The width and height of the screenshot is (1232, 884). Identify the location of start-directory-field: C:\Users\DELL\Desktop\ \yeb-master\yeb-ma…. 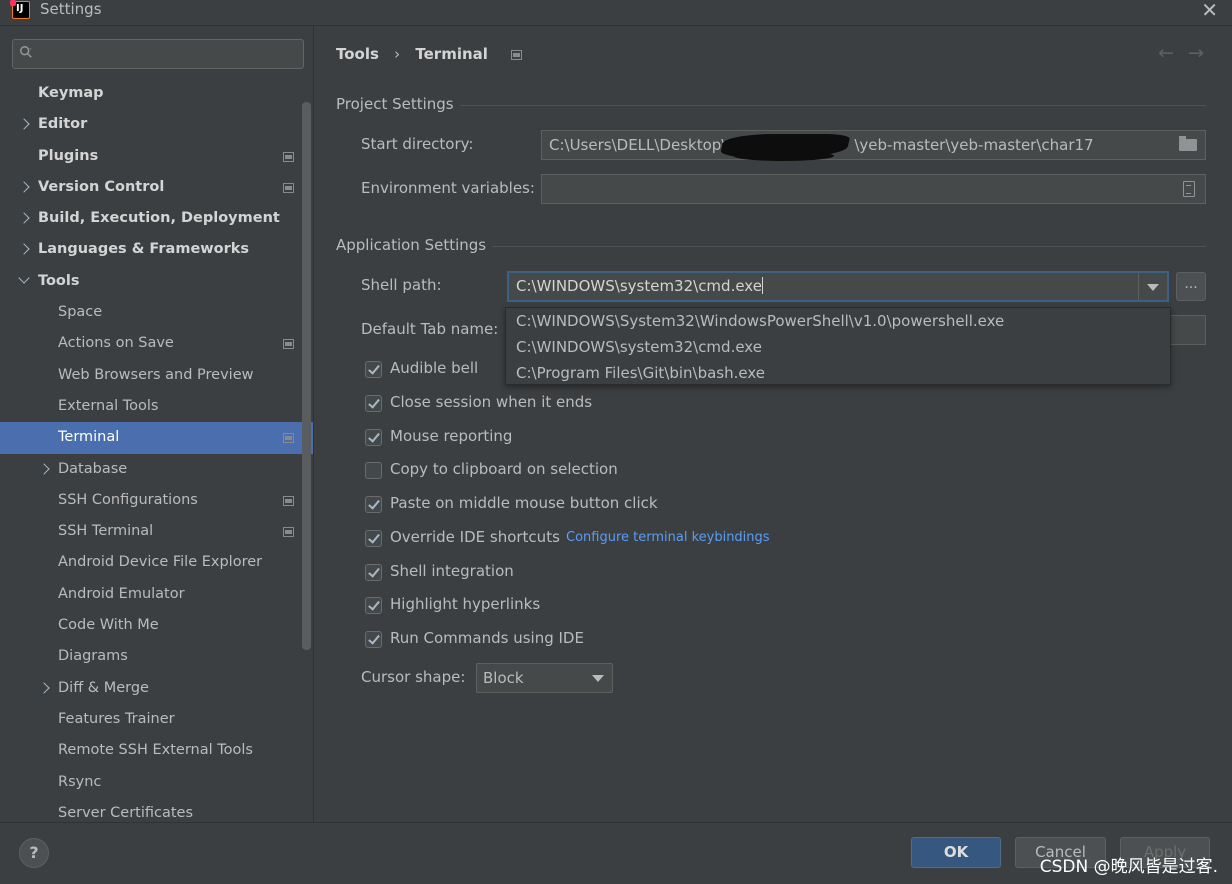
(873, 145).